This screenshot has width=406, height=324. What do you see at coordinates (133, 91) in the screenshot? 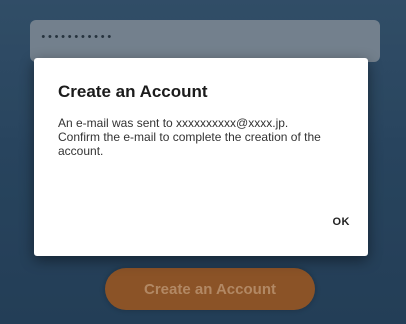
I see `dialog-title: Create an Account` at bounding box center [133, 91].